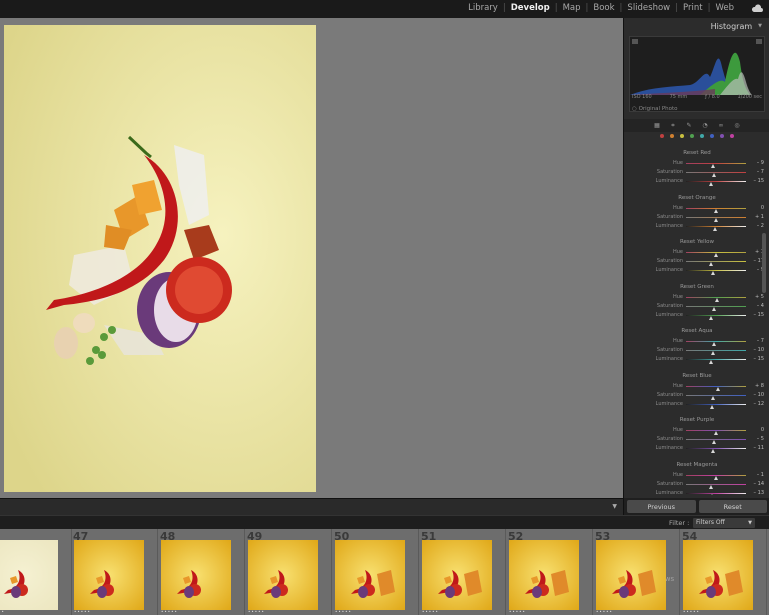 The image size is (769, 615). Describe the element at coordinates (672, 136) in the screenshot. I see `orange-dot` at that location.